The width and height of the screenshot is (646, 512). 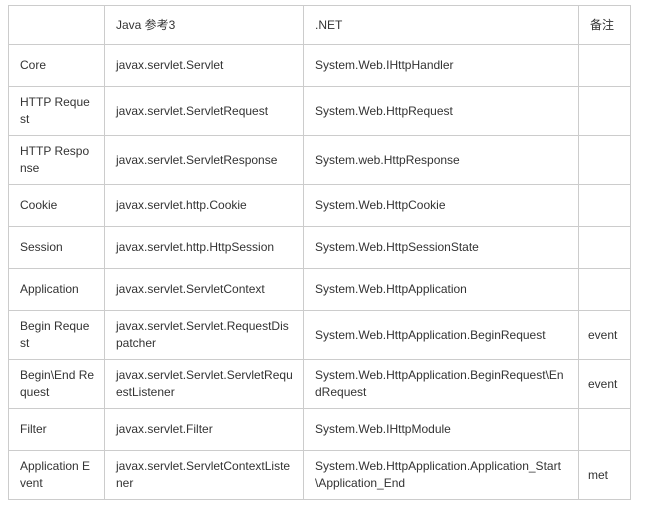 What do you see at coordinates (56, 111) in the screenshot?
I see `cell-topic: HTTP Request` at bounding box center [56, 111].